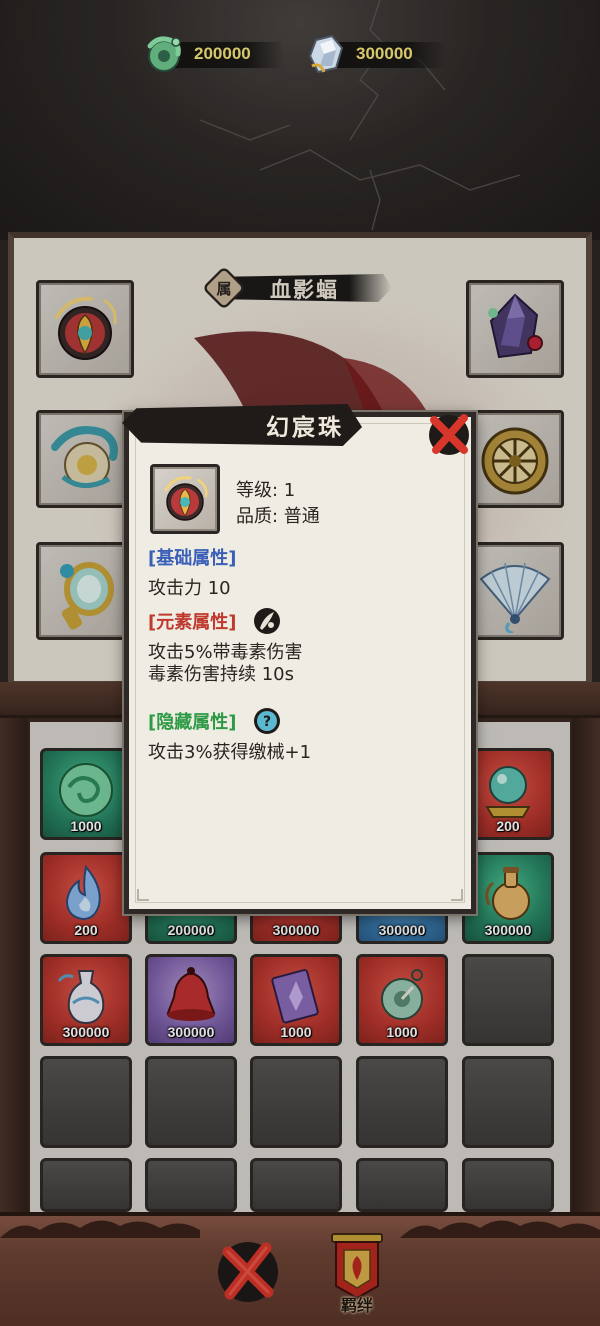 This screenshot has width=600, height=1326. What do you see at coordinates (295, 996) in the screenshot?
I see `purple-scroll-icon` at bounding box center [295, 996].